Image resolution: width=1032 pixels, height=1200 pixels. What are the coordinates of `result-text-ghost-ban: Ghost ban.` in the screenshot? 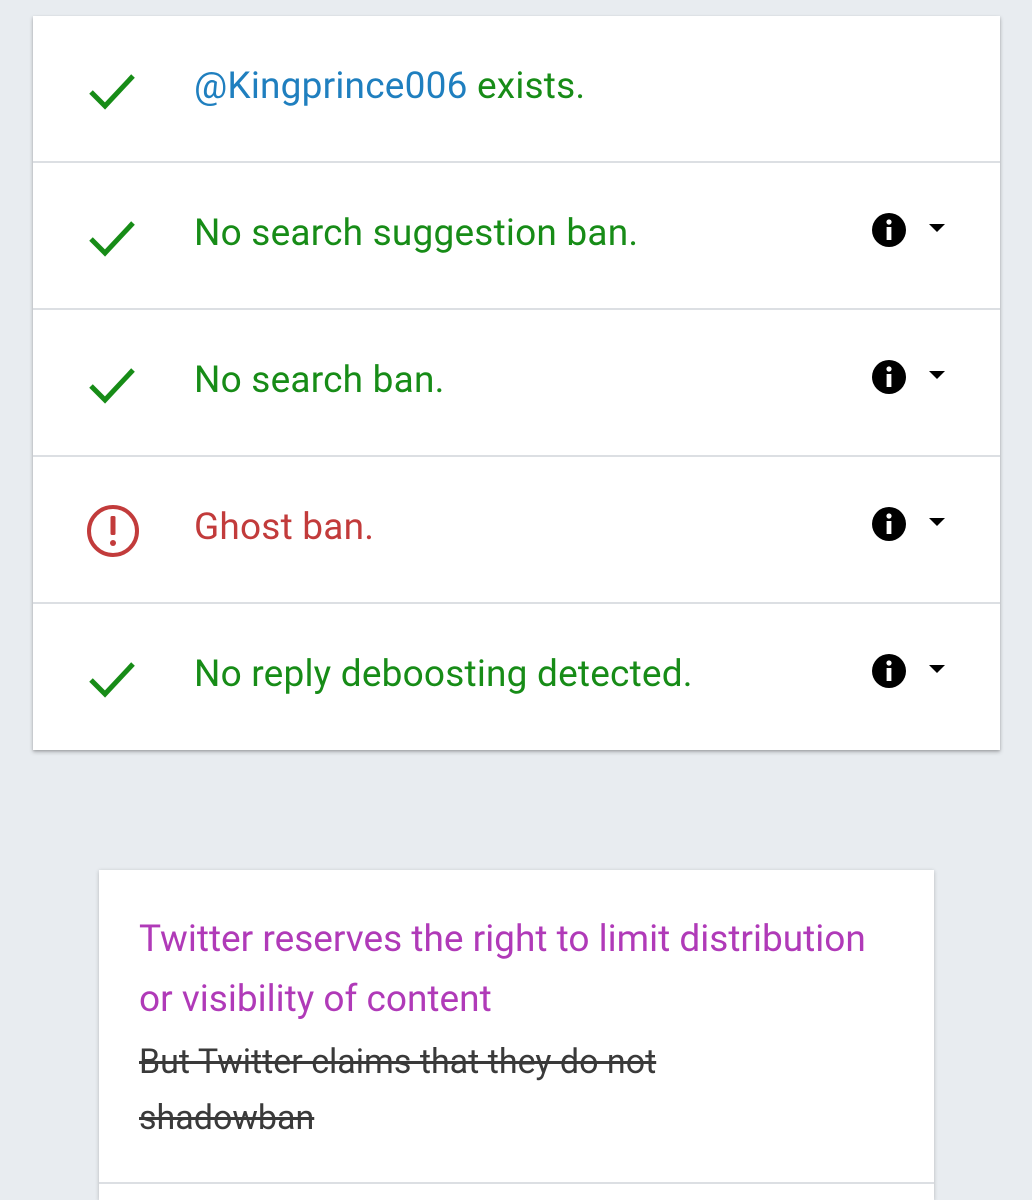 It's located at (284, 527).